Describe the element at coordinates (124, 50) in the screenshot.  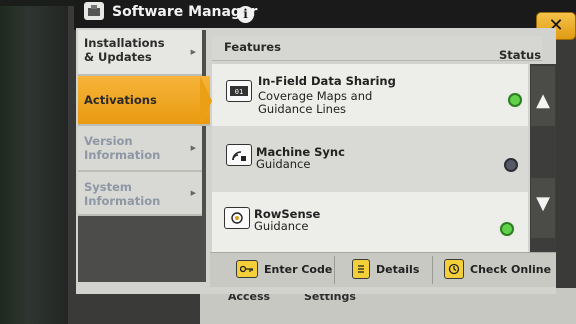
I see `sidebar-item-label: Installations & Updates` at that location.